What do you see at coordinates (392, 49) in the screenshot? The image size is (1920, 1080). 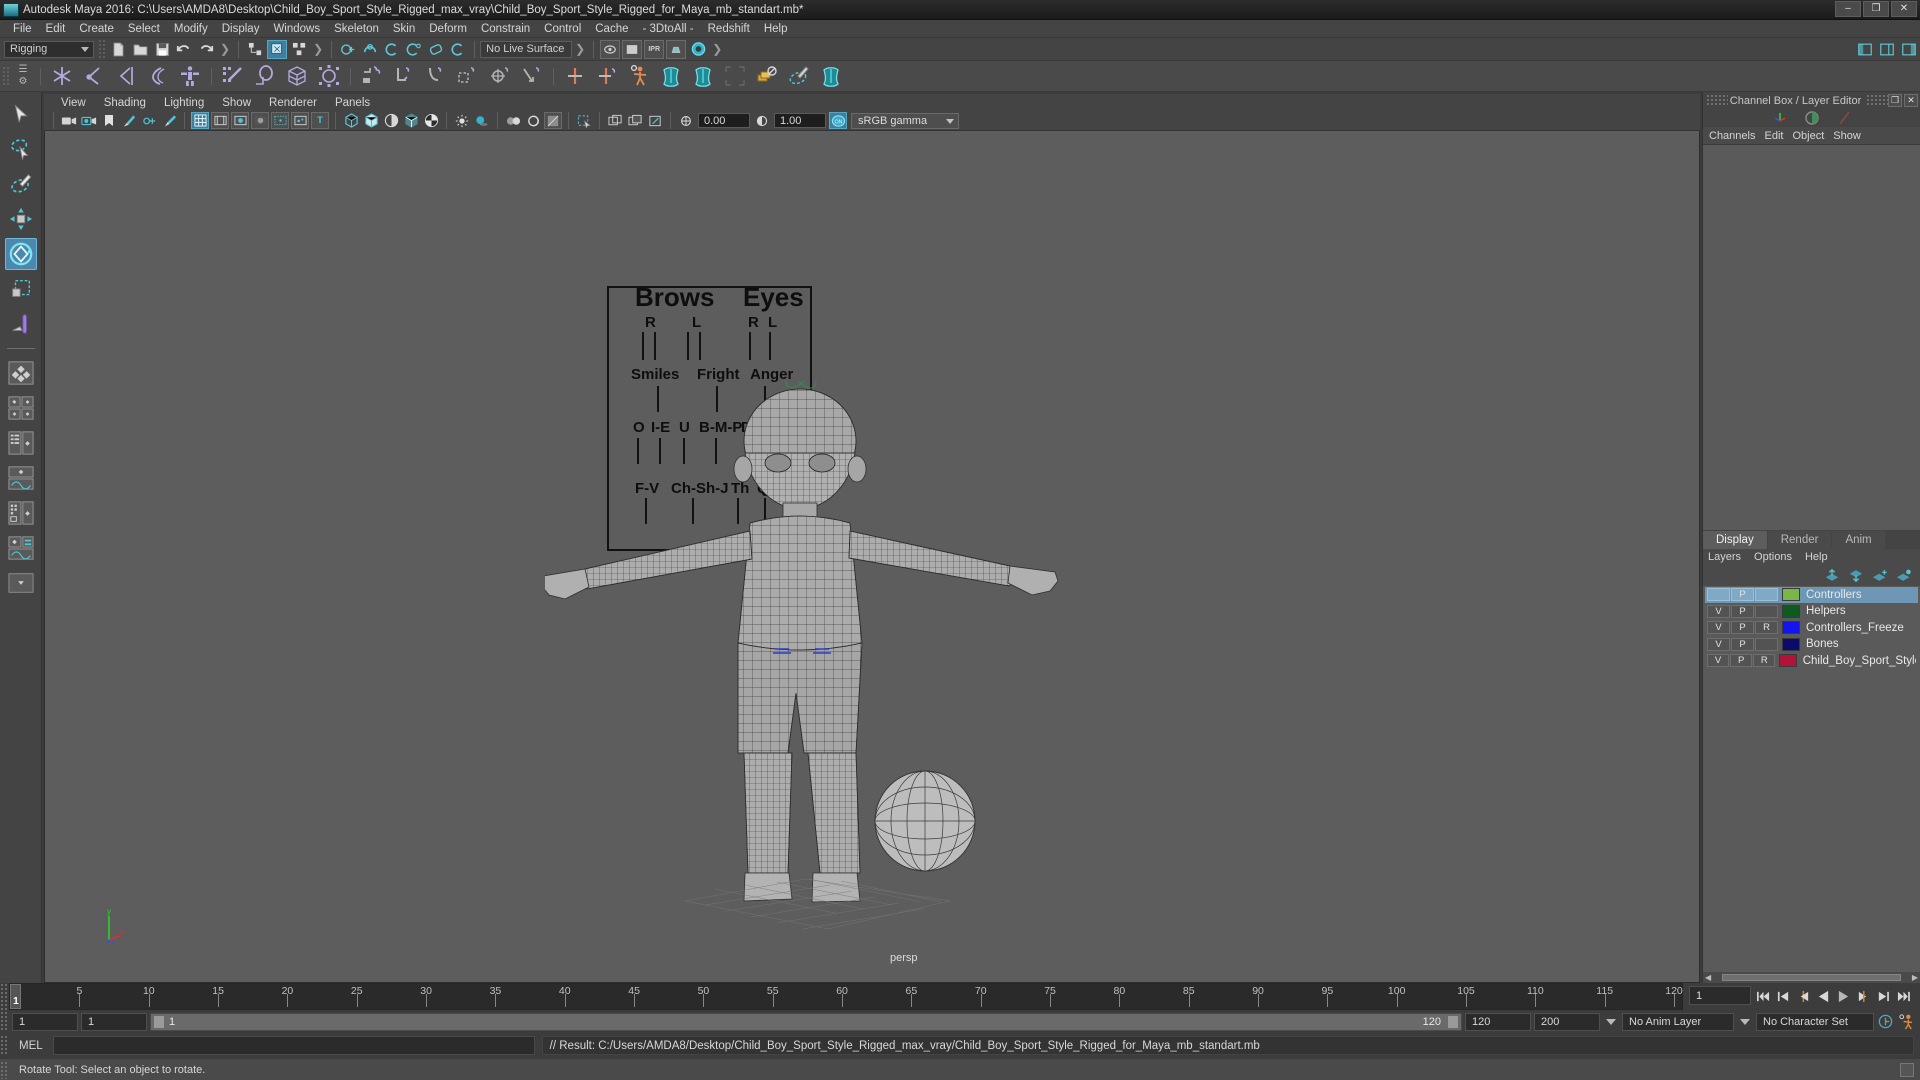 I see `snap-to-point-icon` at bounding box center [392, 49].